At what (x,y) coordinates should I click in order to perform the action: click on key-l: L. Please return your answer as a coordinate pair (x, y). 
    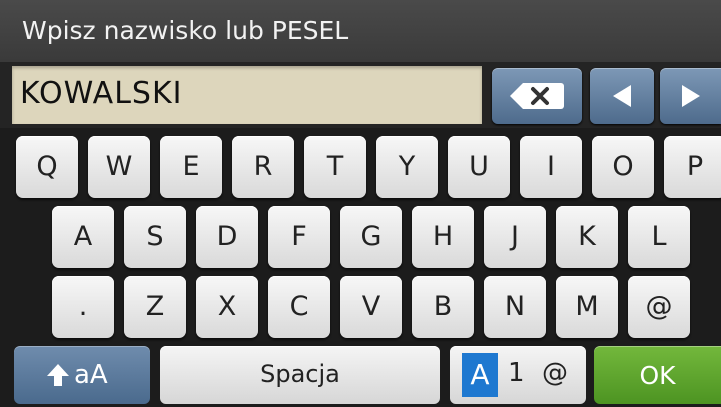
    Looking at the image, I should click on (659, 237).